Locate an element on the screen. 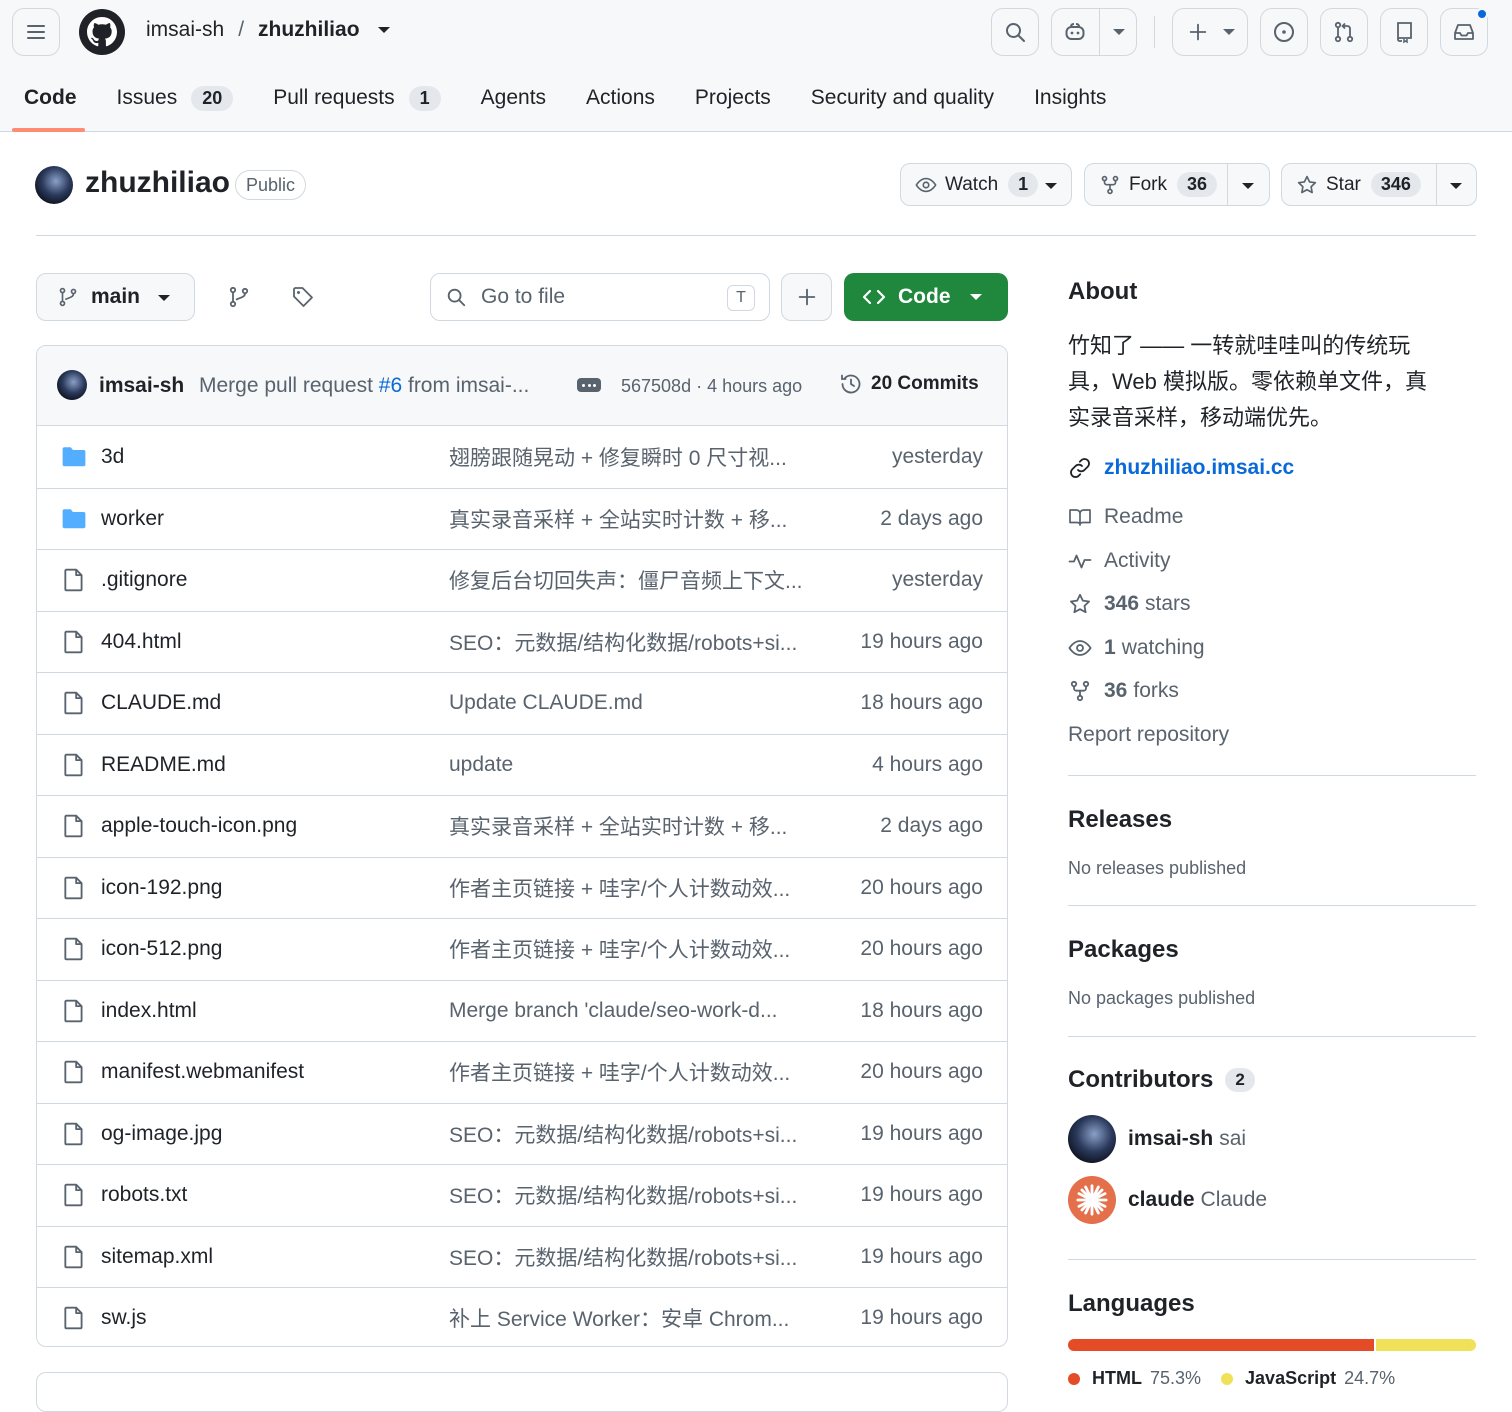 This screenshot has height=1412, width=1512. releases-heading: Releases is located at coordinates (1272, 820).